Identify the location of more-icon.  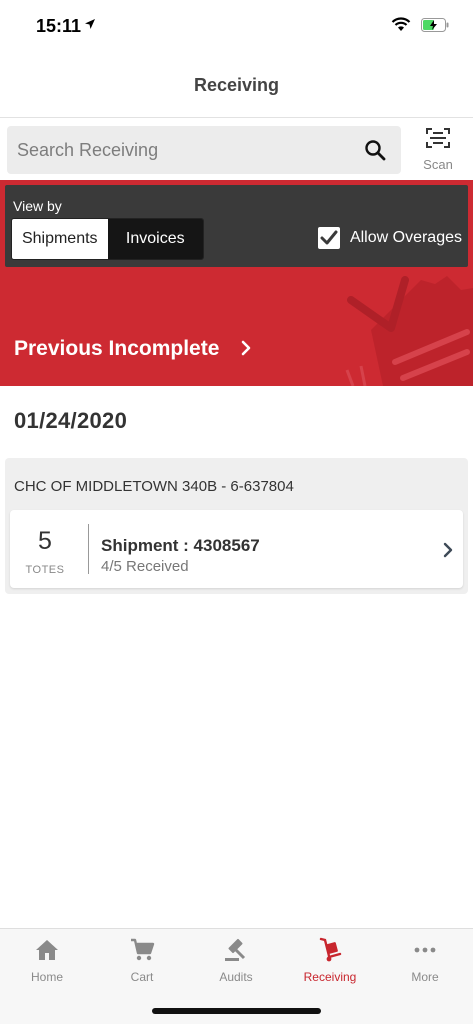
(425, 951).